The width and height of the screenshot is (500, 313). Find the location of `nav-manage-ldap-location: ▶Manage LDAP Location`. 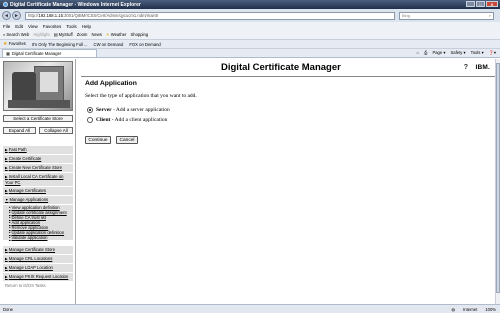

nav-manage-ldap-location: ▶Manage LDAP Location is located at coordinates (38, 268).